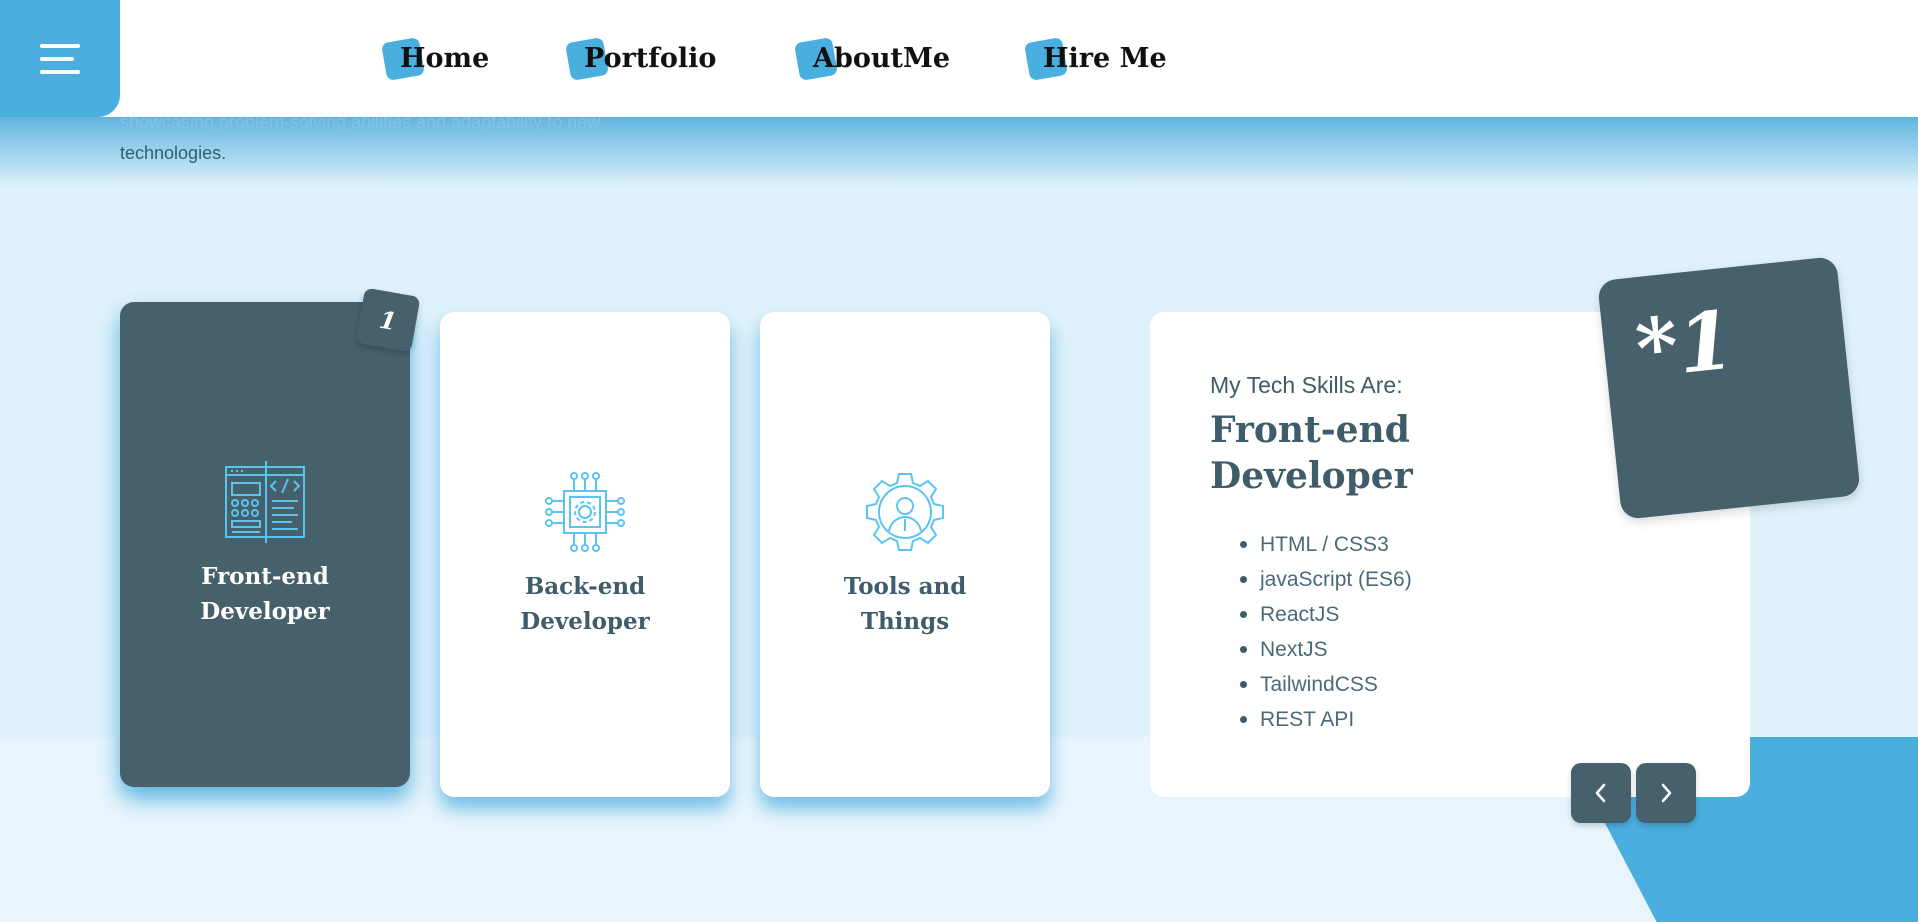 This screenshot has height=922, width=1918. Describe the element at coordinates (640, 59) in the screenshot. I see `nav-link-portfolio: Portfolio` at that location.